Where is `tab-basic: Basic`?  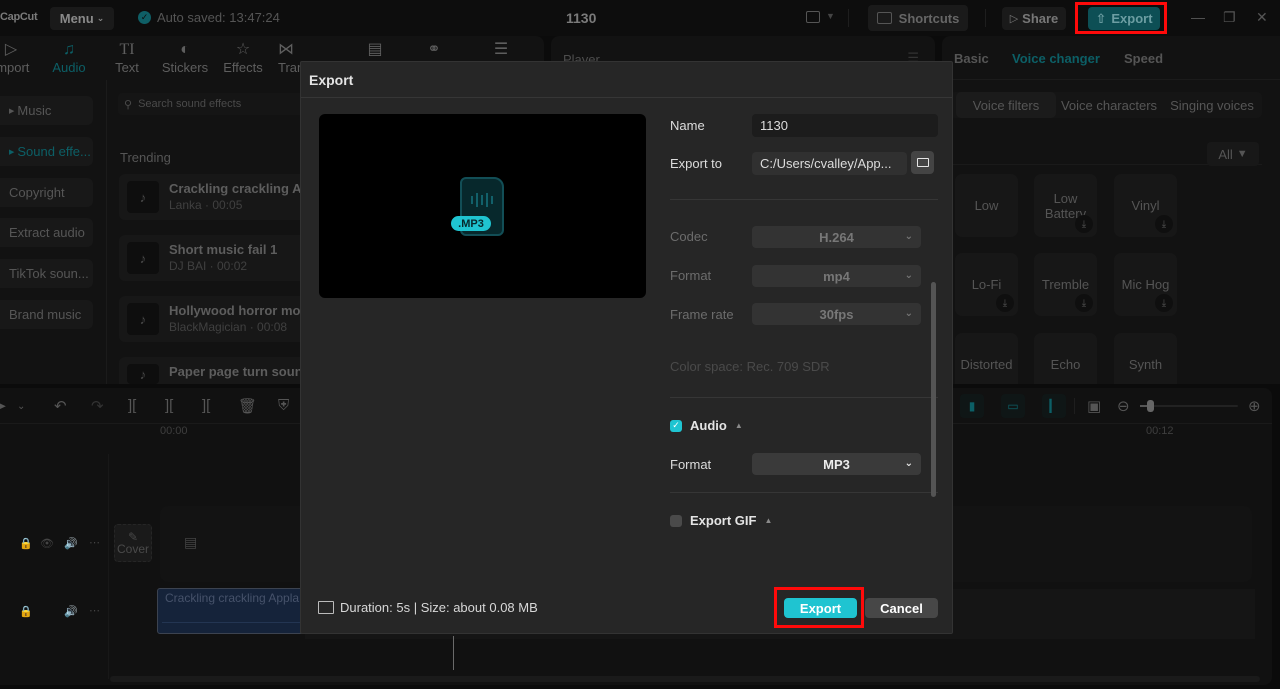
tab-basic: Basic is located at coordinates (971, 58).